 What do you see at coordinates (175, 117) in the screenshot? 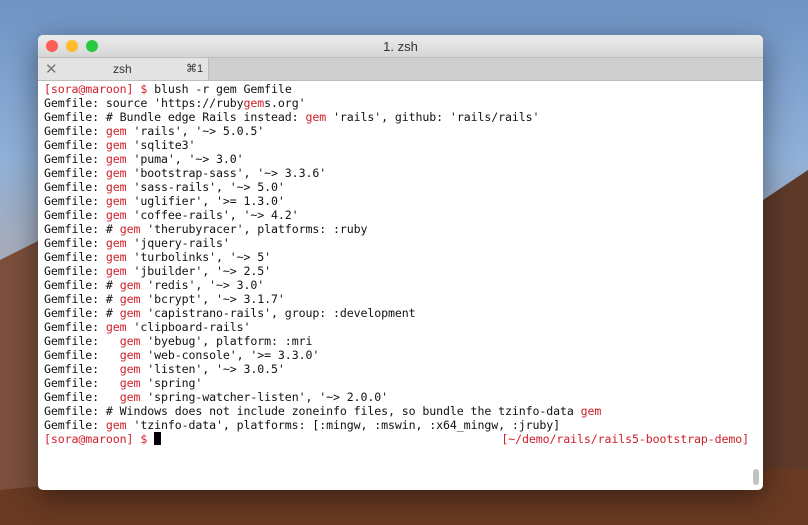
I see `terminal-text: Gemfile: # Bundle edge Rails instead:` at bounding box center [175, 117].